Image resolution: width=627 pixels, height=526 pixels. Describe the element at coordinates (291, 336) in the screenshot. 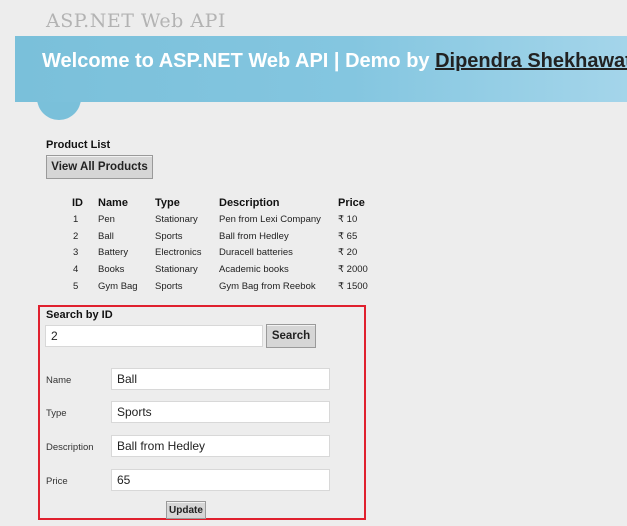

I see `search-button: Search` at that location.